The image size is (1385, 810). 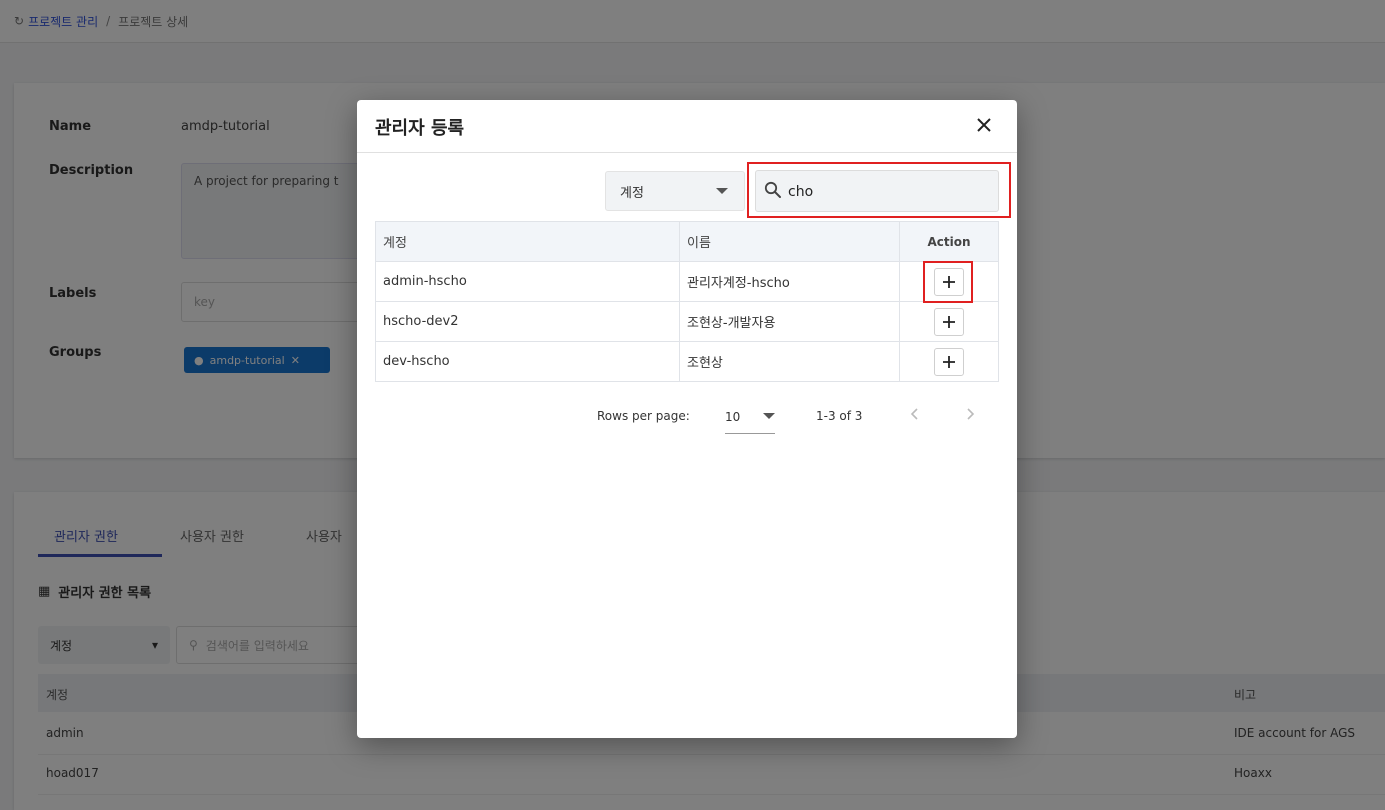 I want to click on row-account: admin-hscho, so click(x=528, y=281).